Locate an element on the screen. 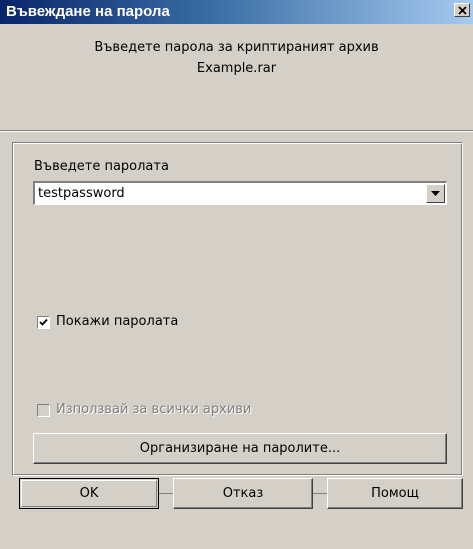 This screenshot has height=549, width=473. close-icon is located at coordinates (462, 10).